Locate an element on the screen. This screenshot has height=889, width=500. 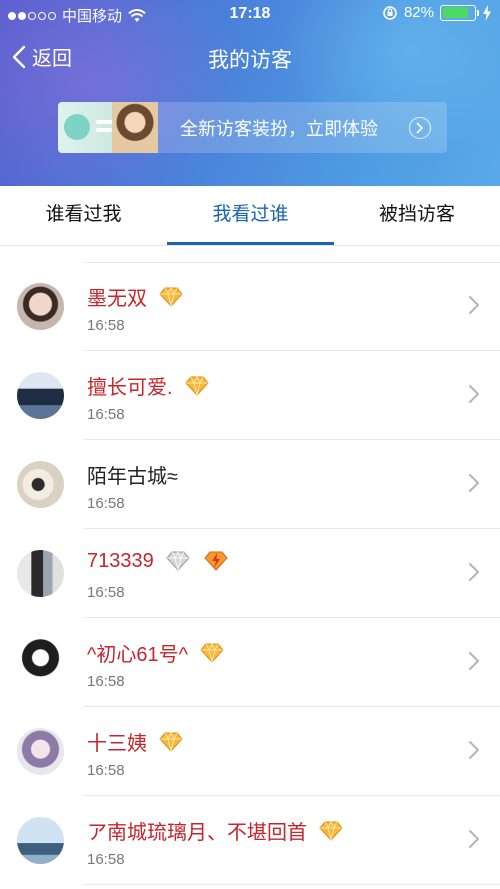
name-row: 擅长可爱. is located at coordinates (149, 385).